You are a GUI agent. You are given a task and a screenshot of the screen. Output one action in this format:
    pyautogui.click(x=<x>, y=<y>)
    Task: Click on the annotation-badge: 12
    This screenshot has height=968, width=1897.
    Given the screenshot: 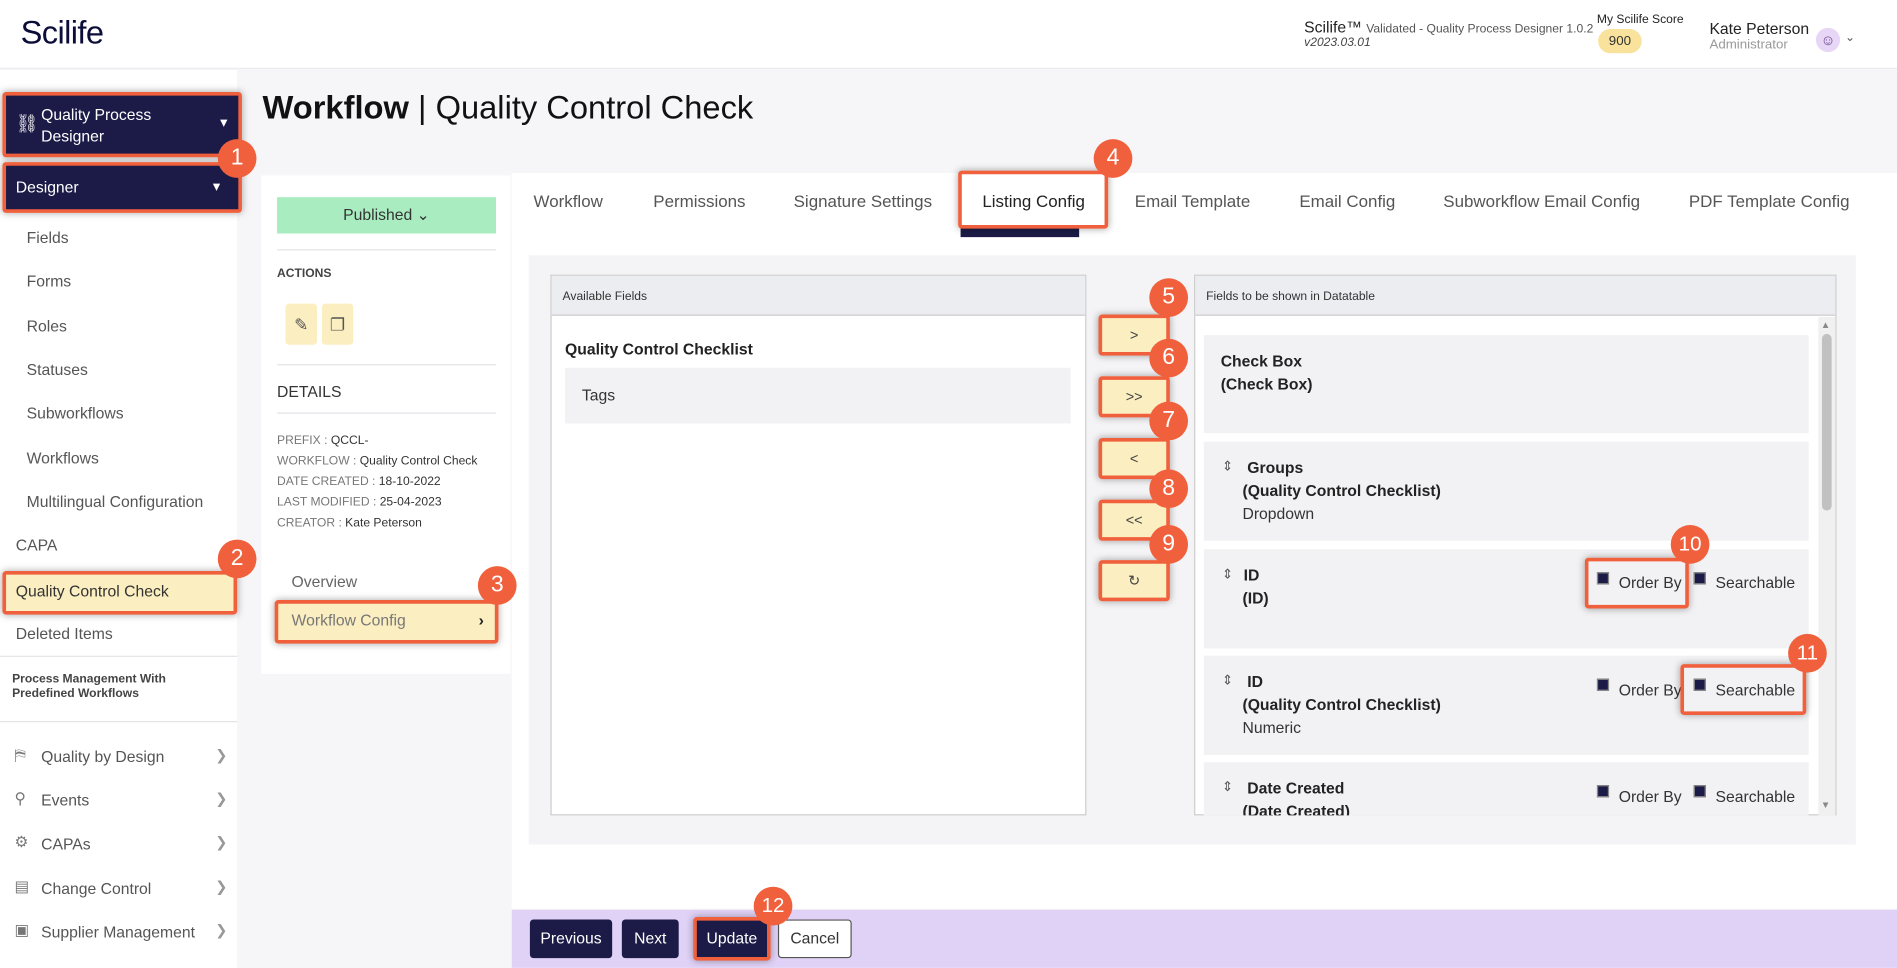 What is the action you would take?
    pyautogui.click(x=773, y=906)
    